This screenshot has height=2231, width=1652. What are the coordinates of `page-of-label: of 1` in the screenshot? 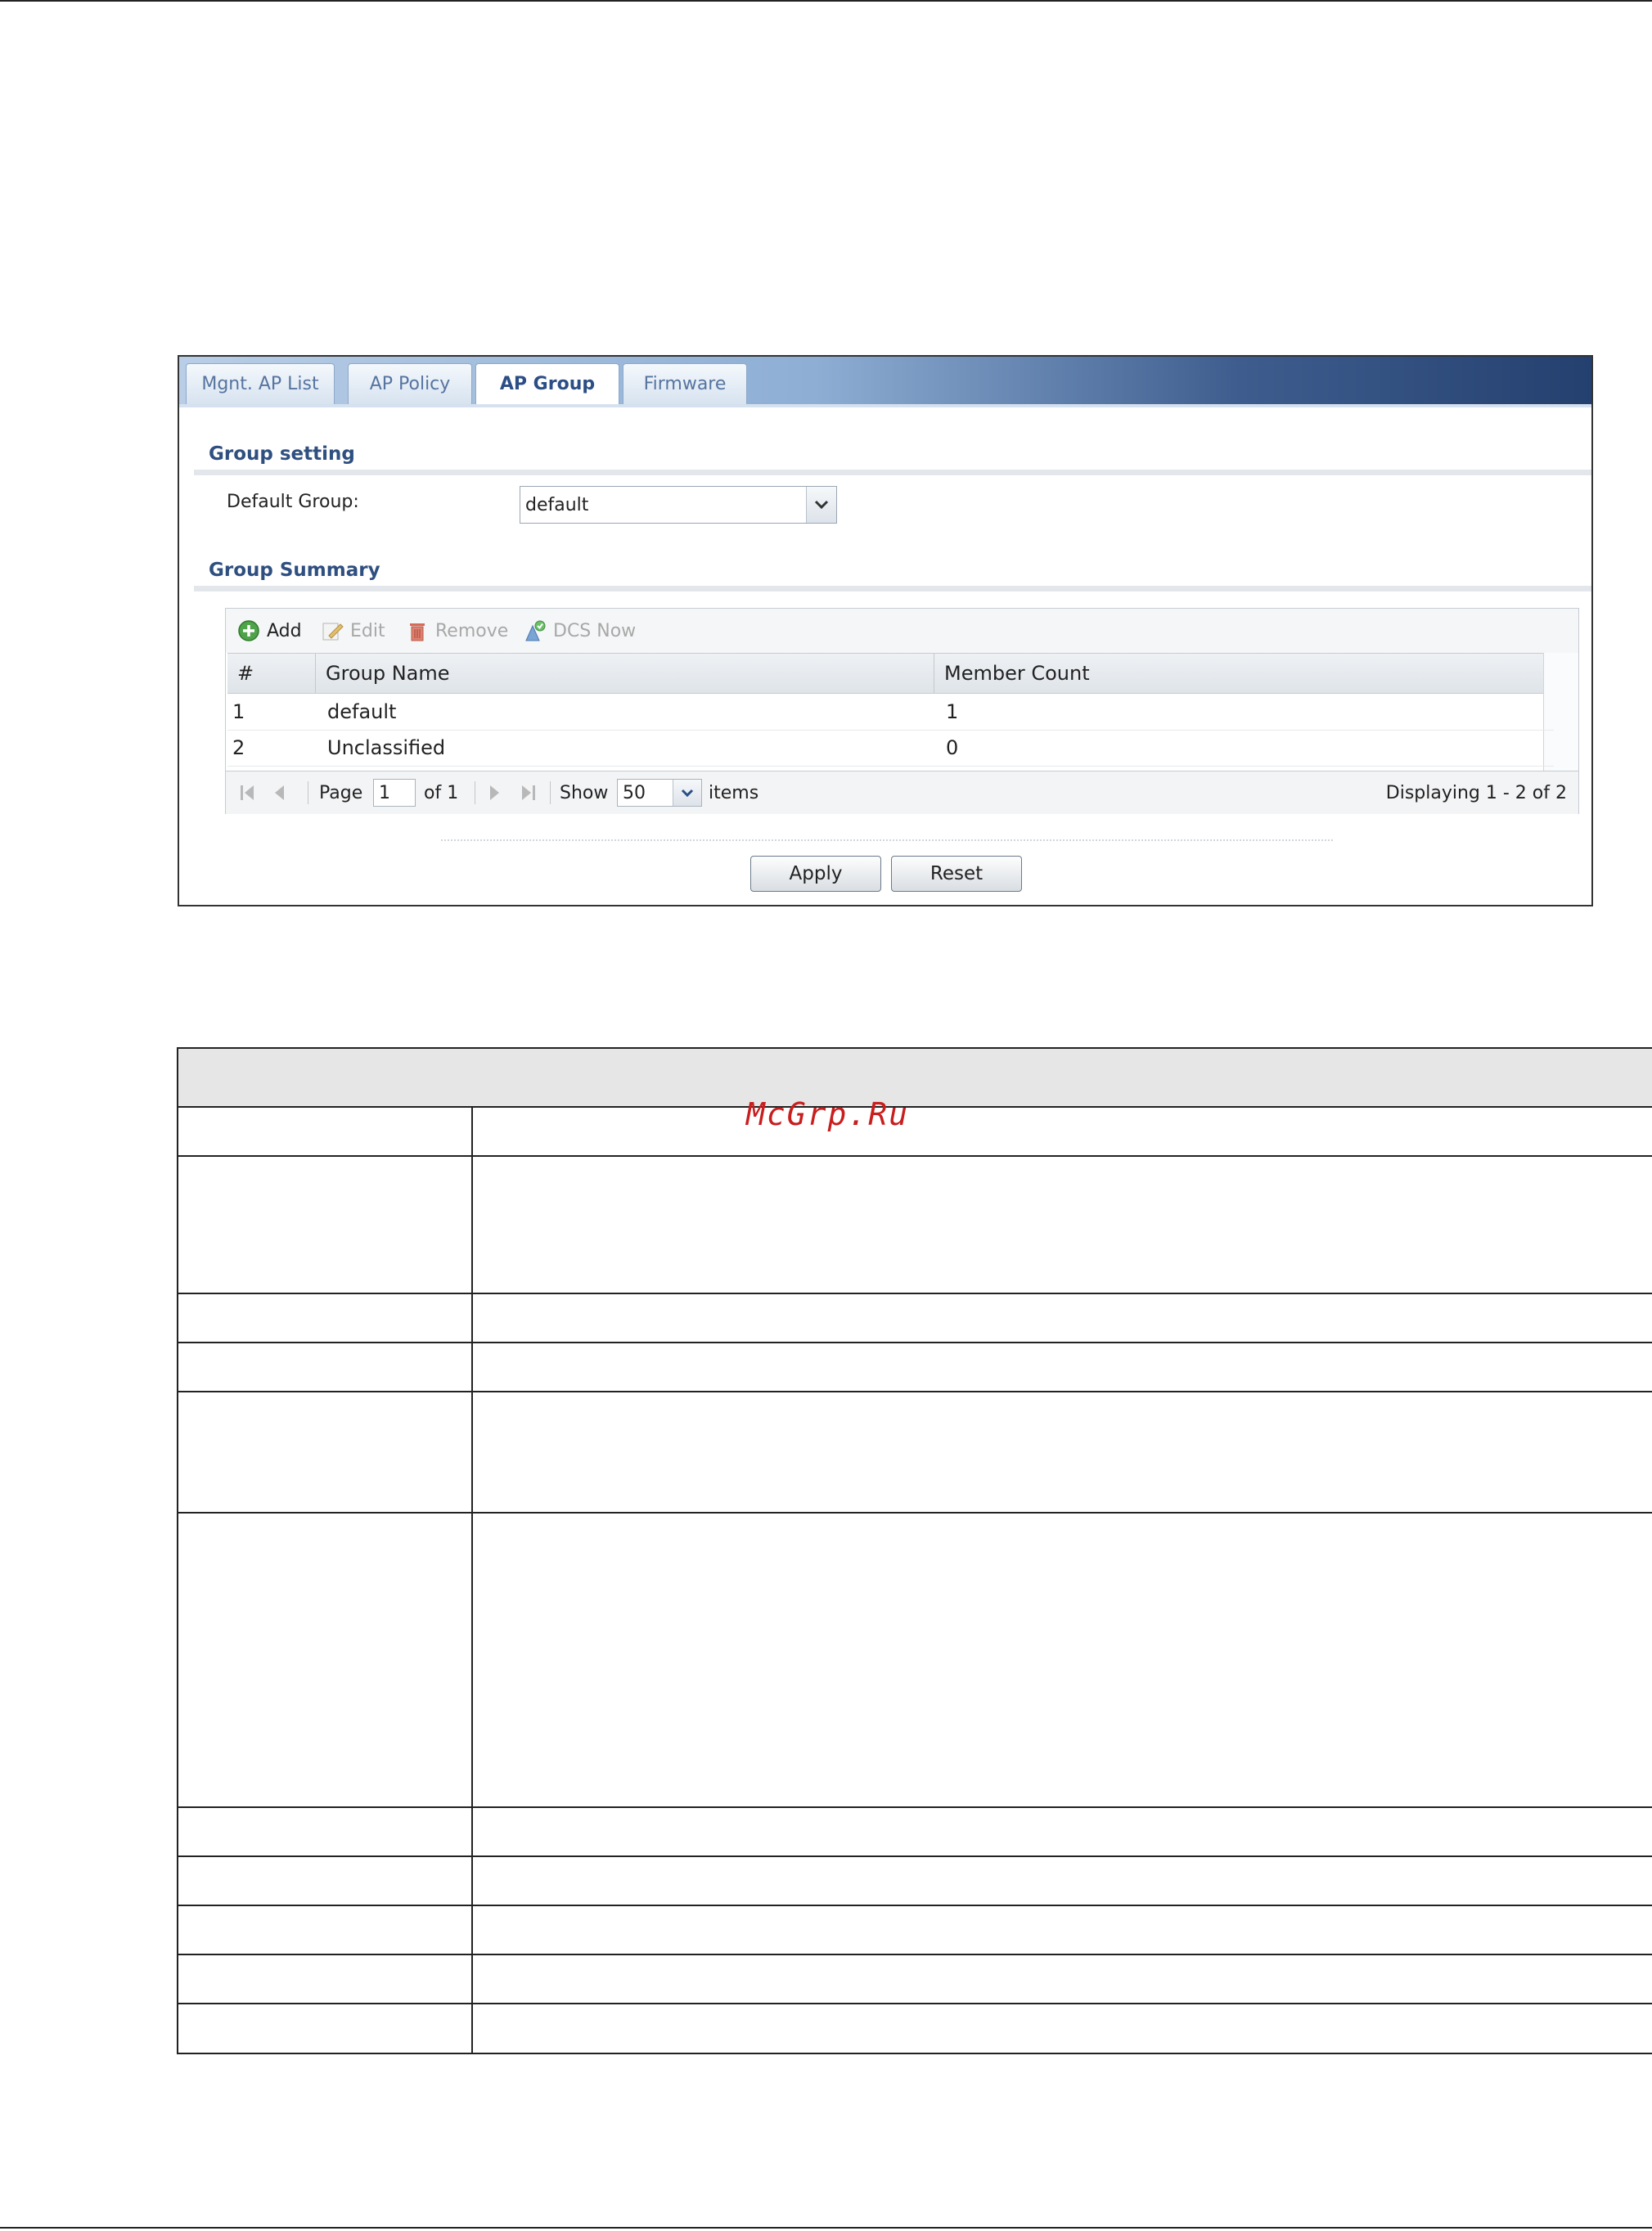 It's located at (441, 792).